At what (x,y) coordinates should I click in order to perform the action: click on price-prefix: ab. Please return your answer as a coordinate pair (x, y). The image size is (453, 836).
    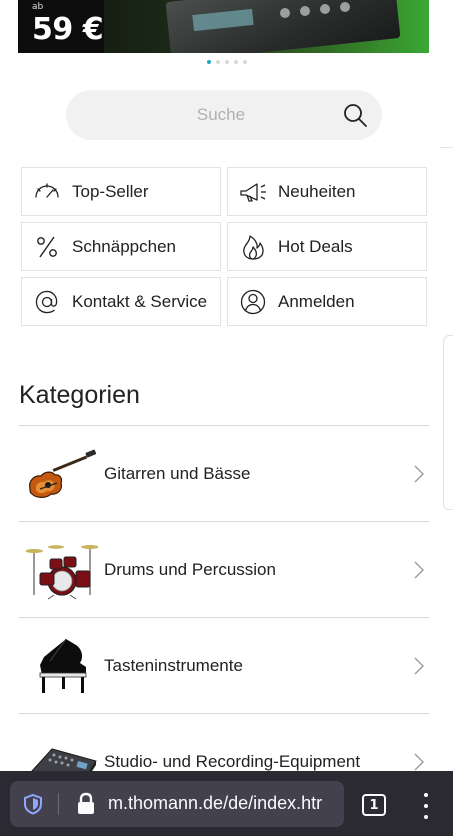
    Looking at the image, I should click on (38, 7).